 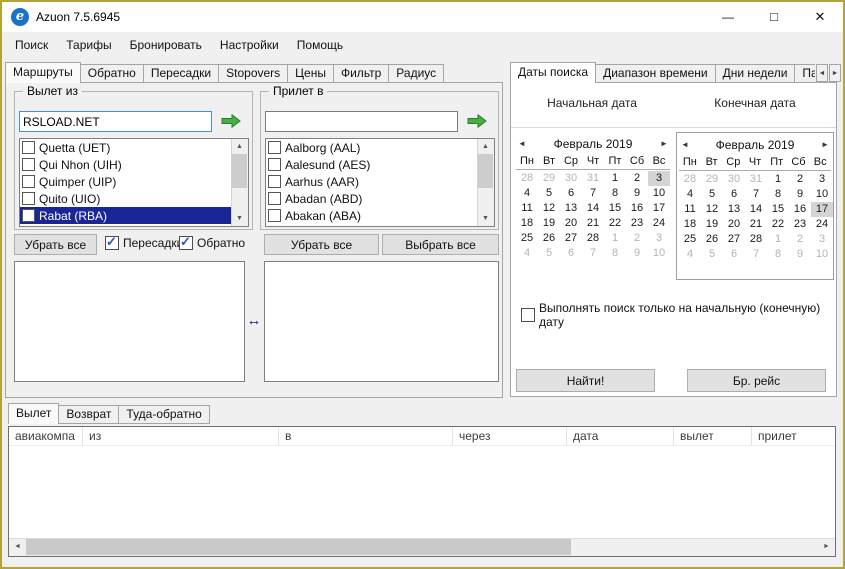 What do you see at coordinates (43, 72) in the screenshot?
I see `tab-routes: Маршруты` at bounding box center [43, 72].